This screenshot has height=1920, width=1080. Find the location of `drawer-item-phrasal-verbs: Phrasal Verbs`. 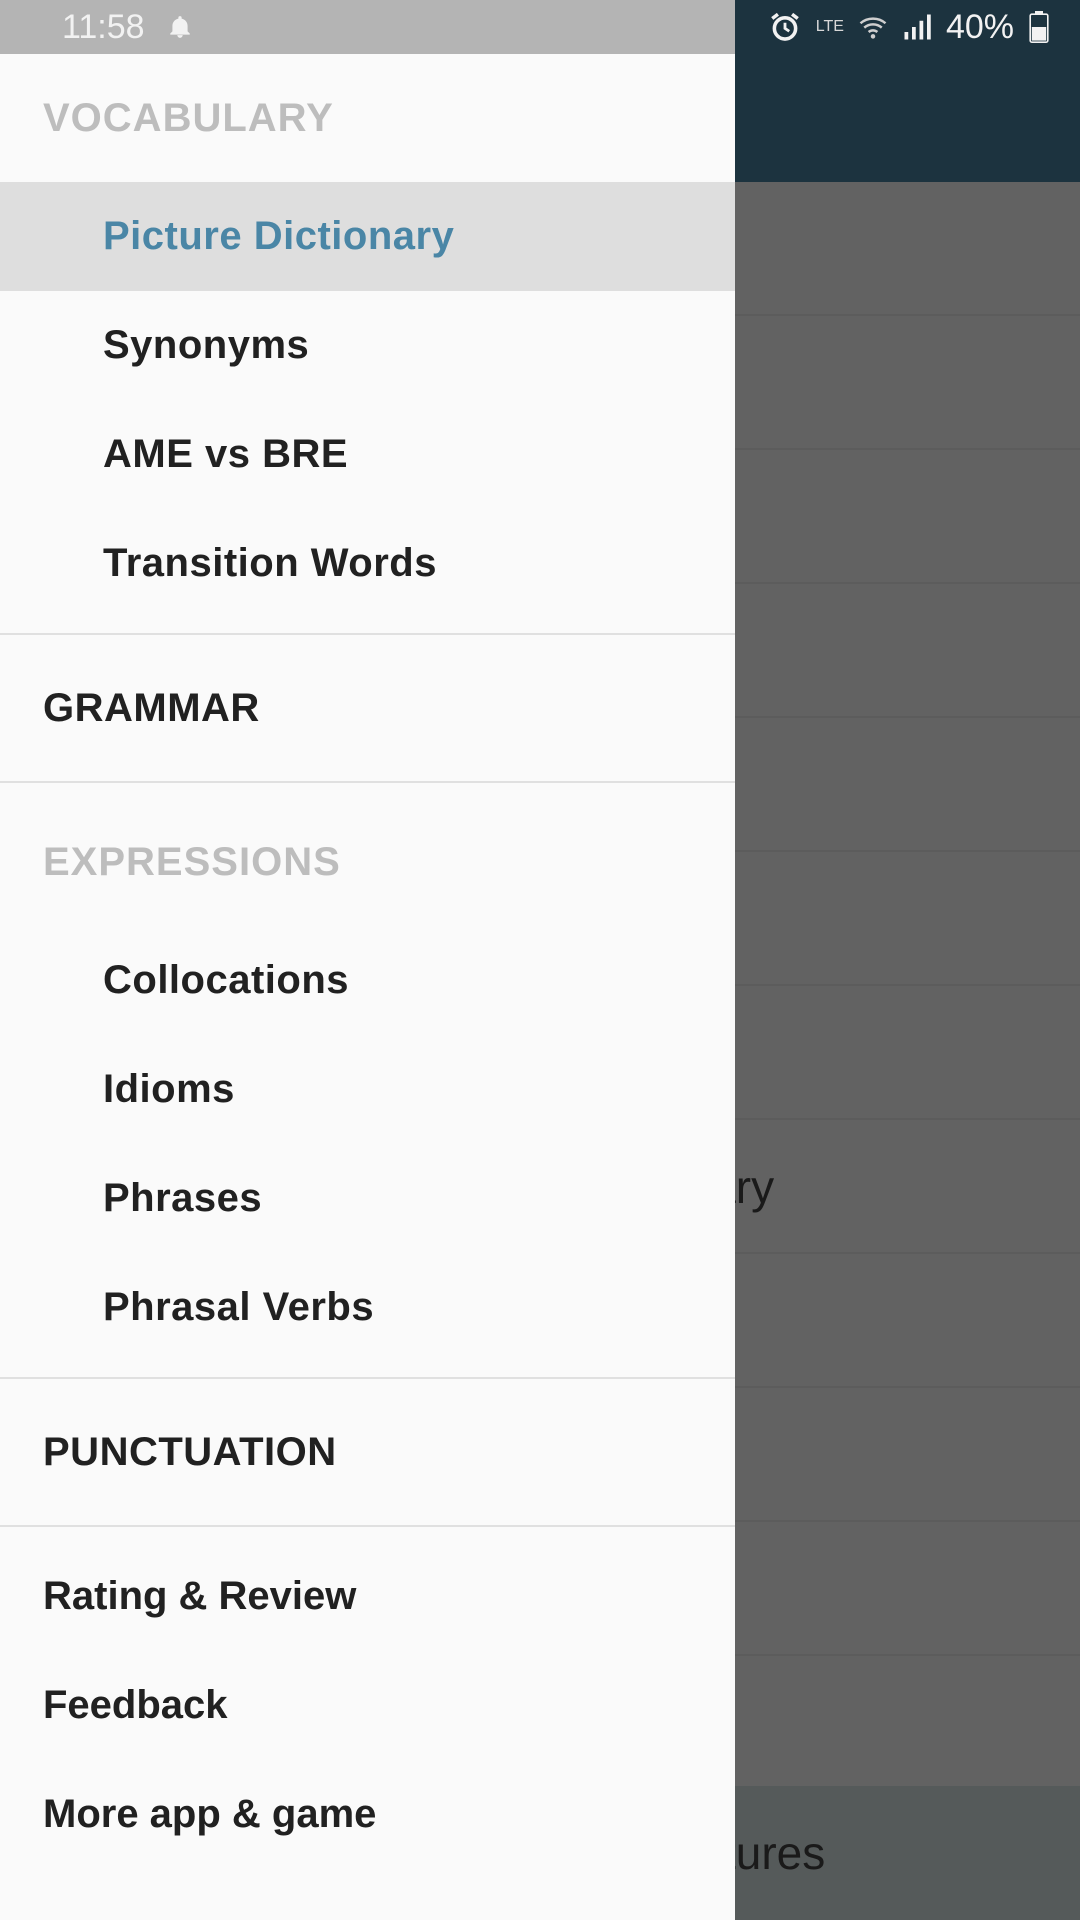

drawer-item-phrasal-verbs: Phrasal Verbs is located at coordinates (367, 1307).